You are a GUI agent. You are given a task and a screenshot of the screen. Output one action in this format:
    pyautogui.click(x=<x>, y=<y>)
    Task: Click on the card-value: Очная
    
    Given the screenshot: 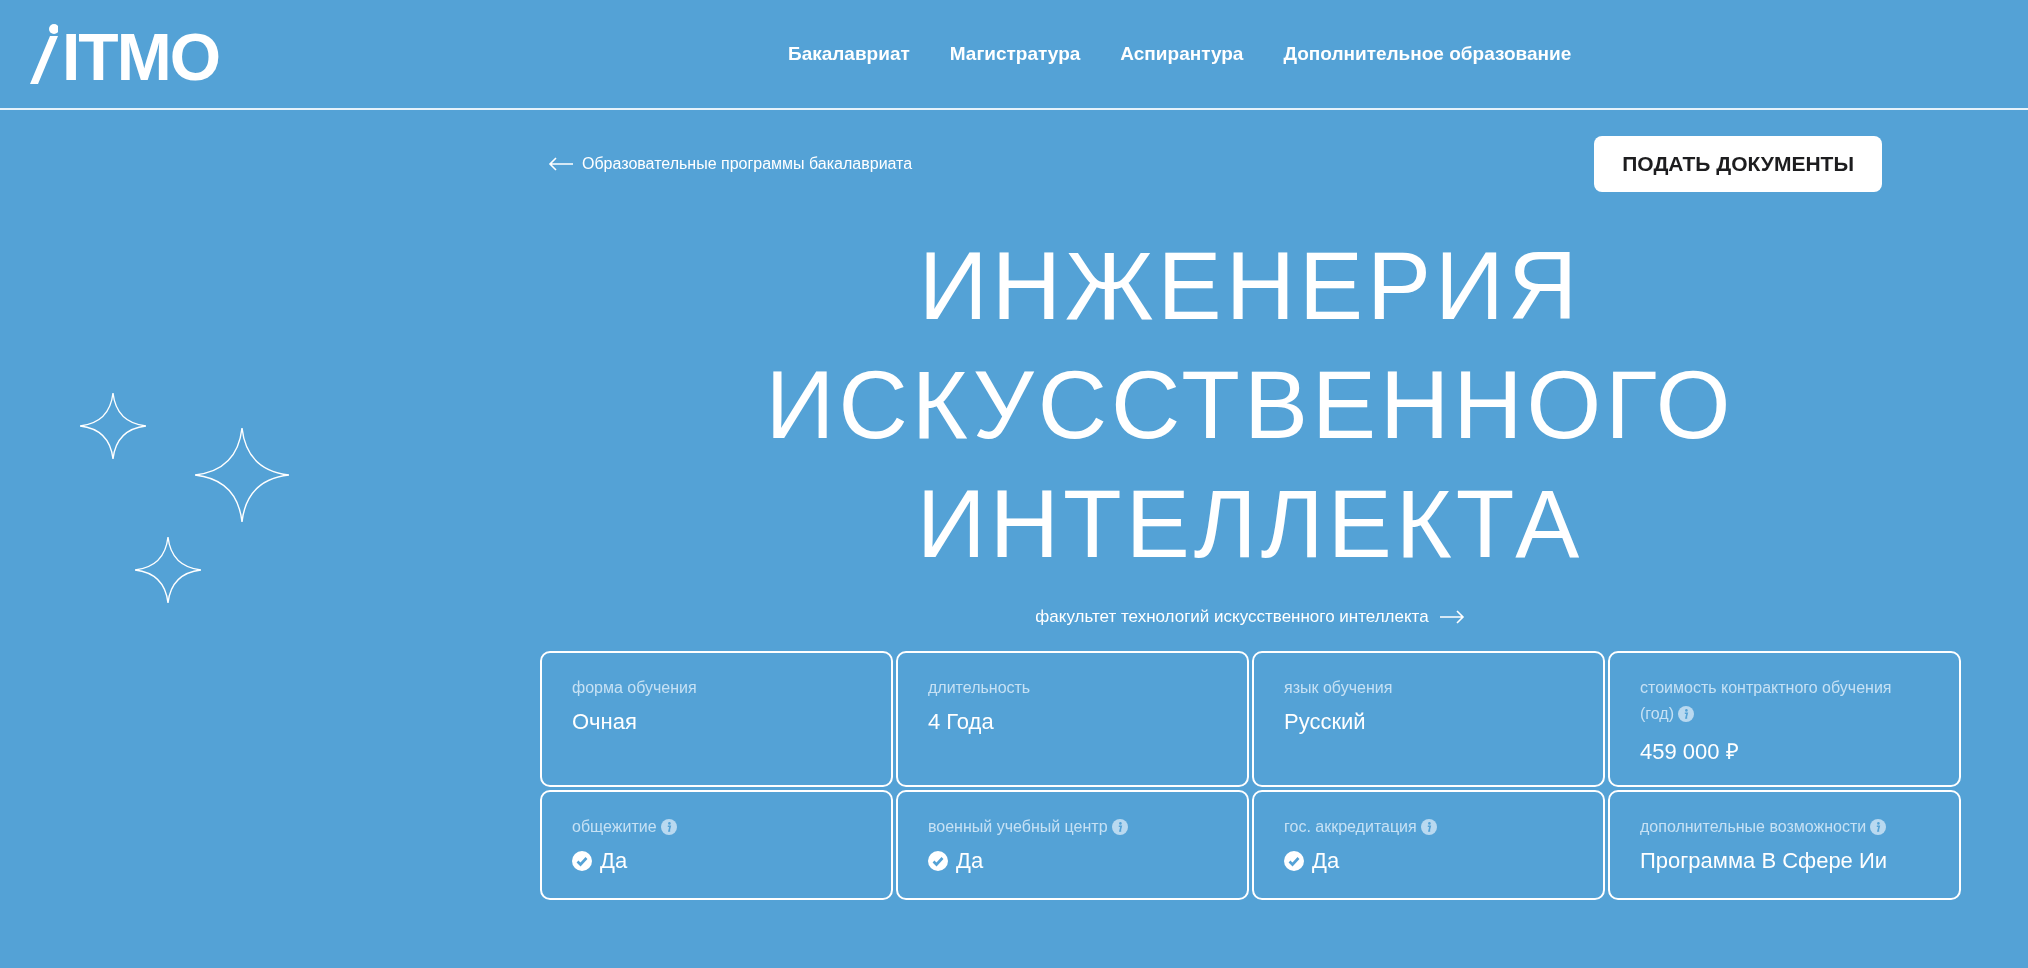 What is the action you would take?
    pyautogui.click(x=604, y=722)
    